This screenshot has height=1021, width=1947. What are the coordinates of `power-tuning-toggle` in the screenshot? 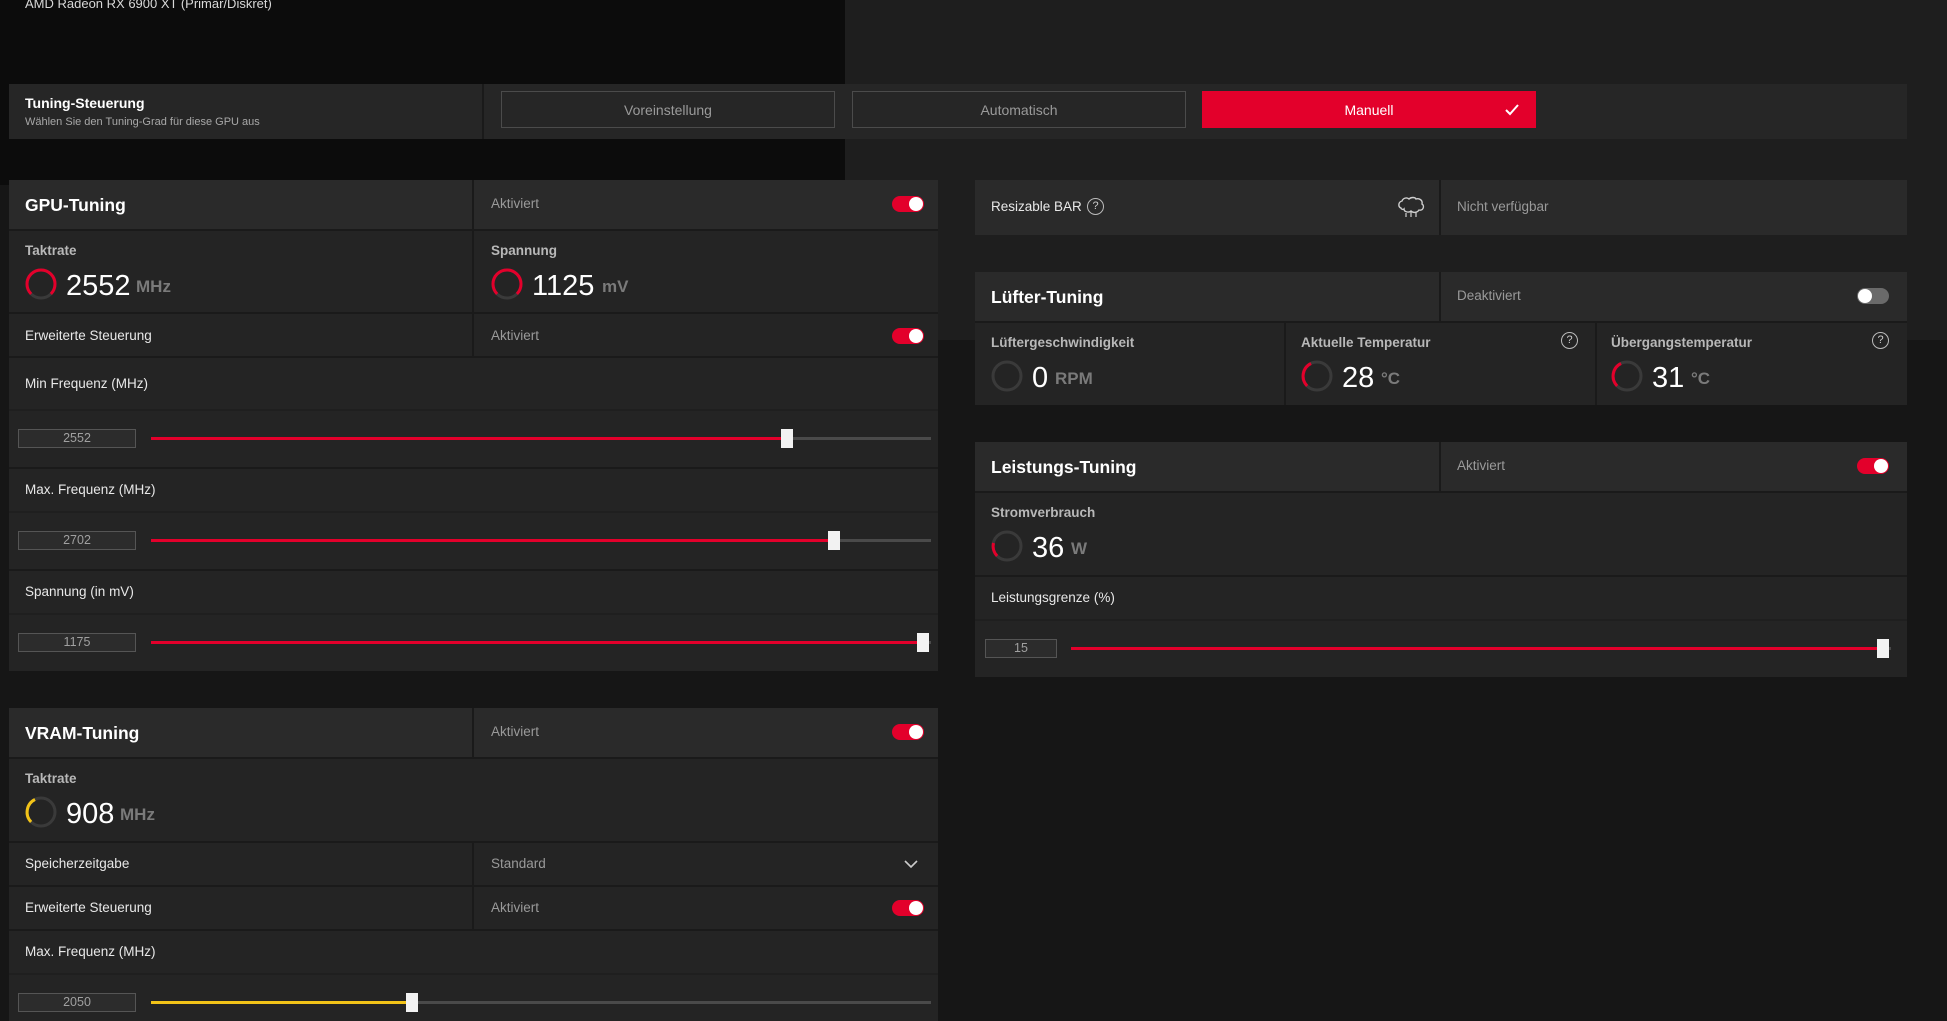 It's located at (1873, 466).